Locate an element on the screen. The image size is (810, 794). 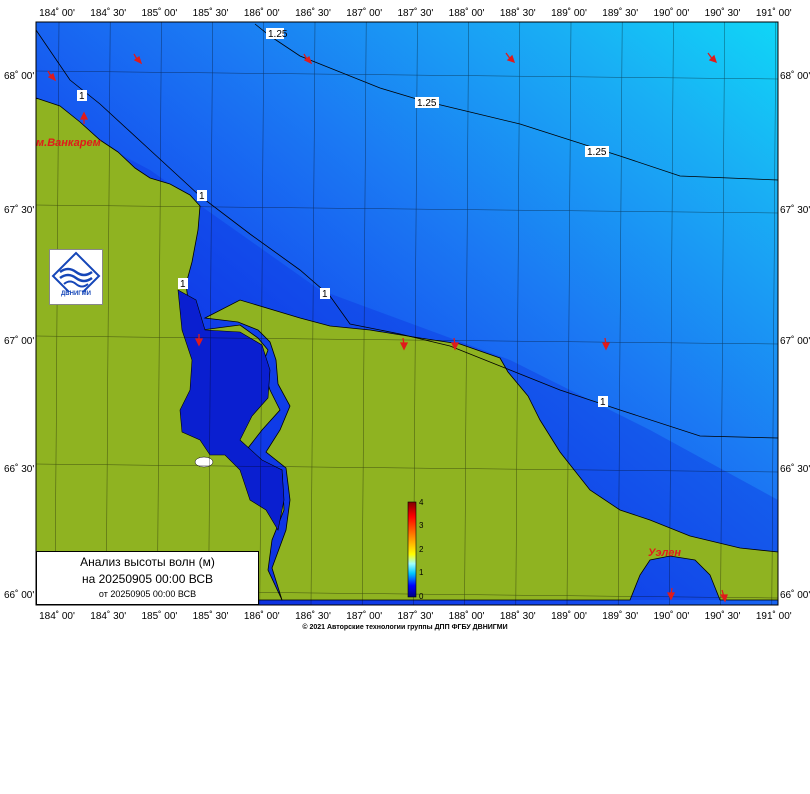
wave-analysis-panel is located at coordinates (147, 741).